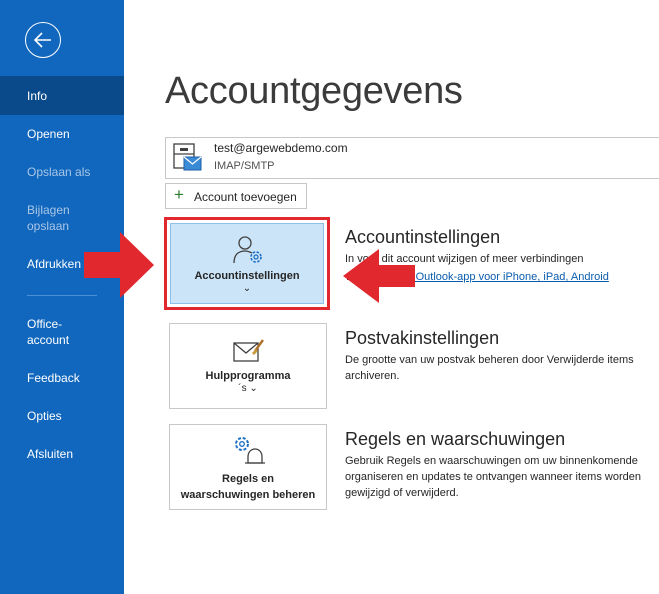 The width and height of the screenshot is (659, 594). I want to click on account-settings-tile: Accountinstellingen ⌄, so click(247, 263).